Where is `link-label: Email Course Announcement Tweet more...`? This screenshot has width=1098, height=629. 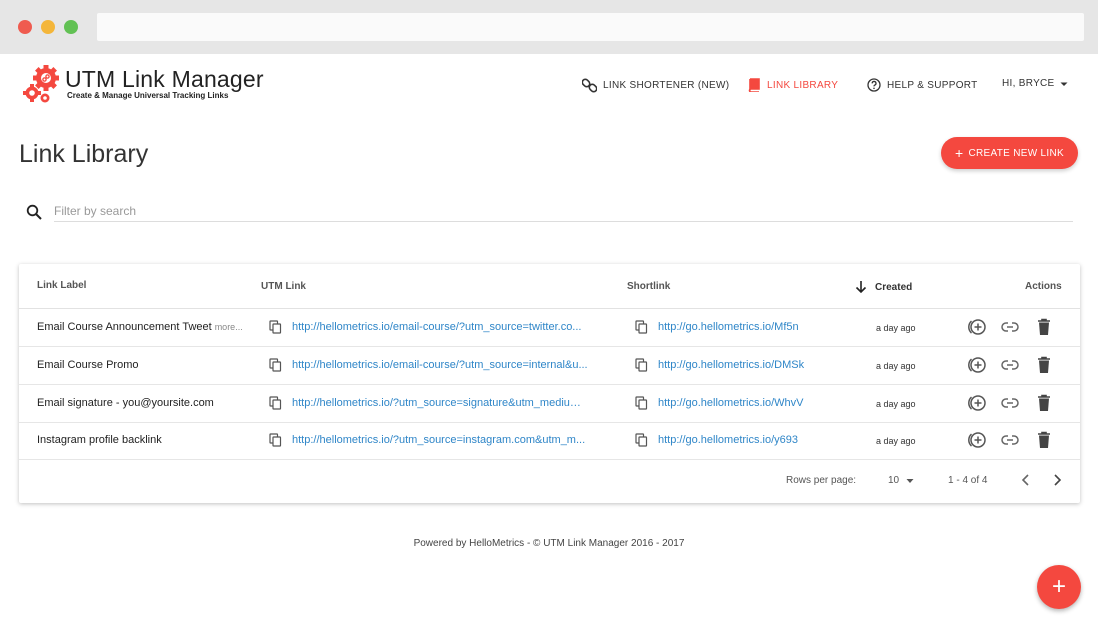
link-label: Email Course Announcement Tweet more... is located at coordinates (140, 327).